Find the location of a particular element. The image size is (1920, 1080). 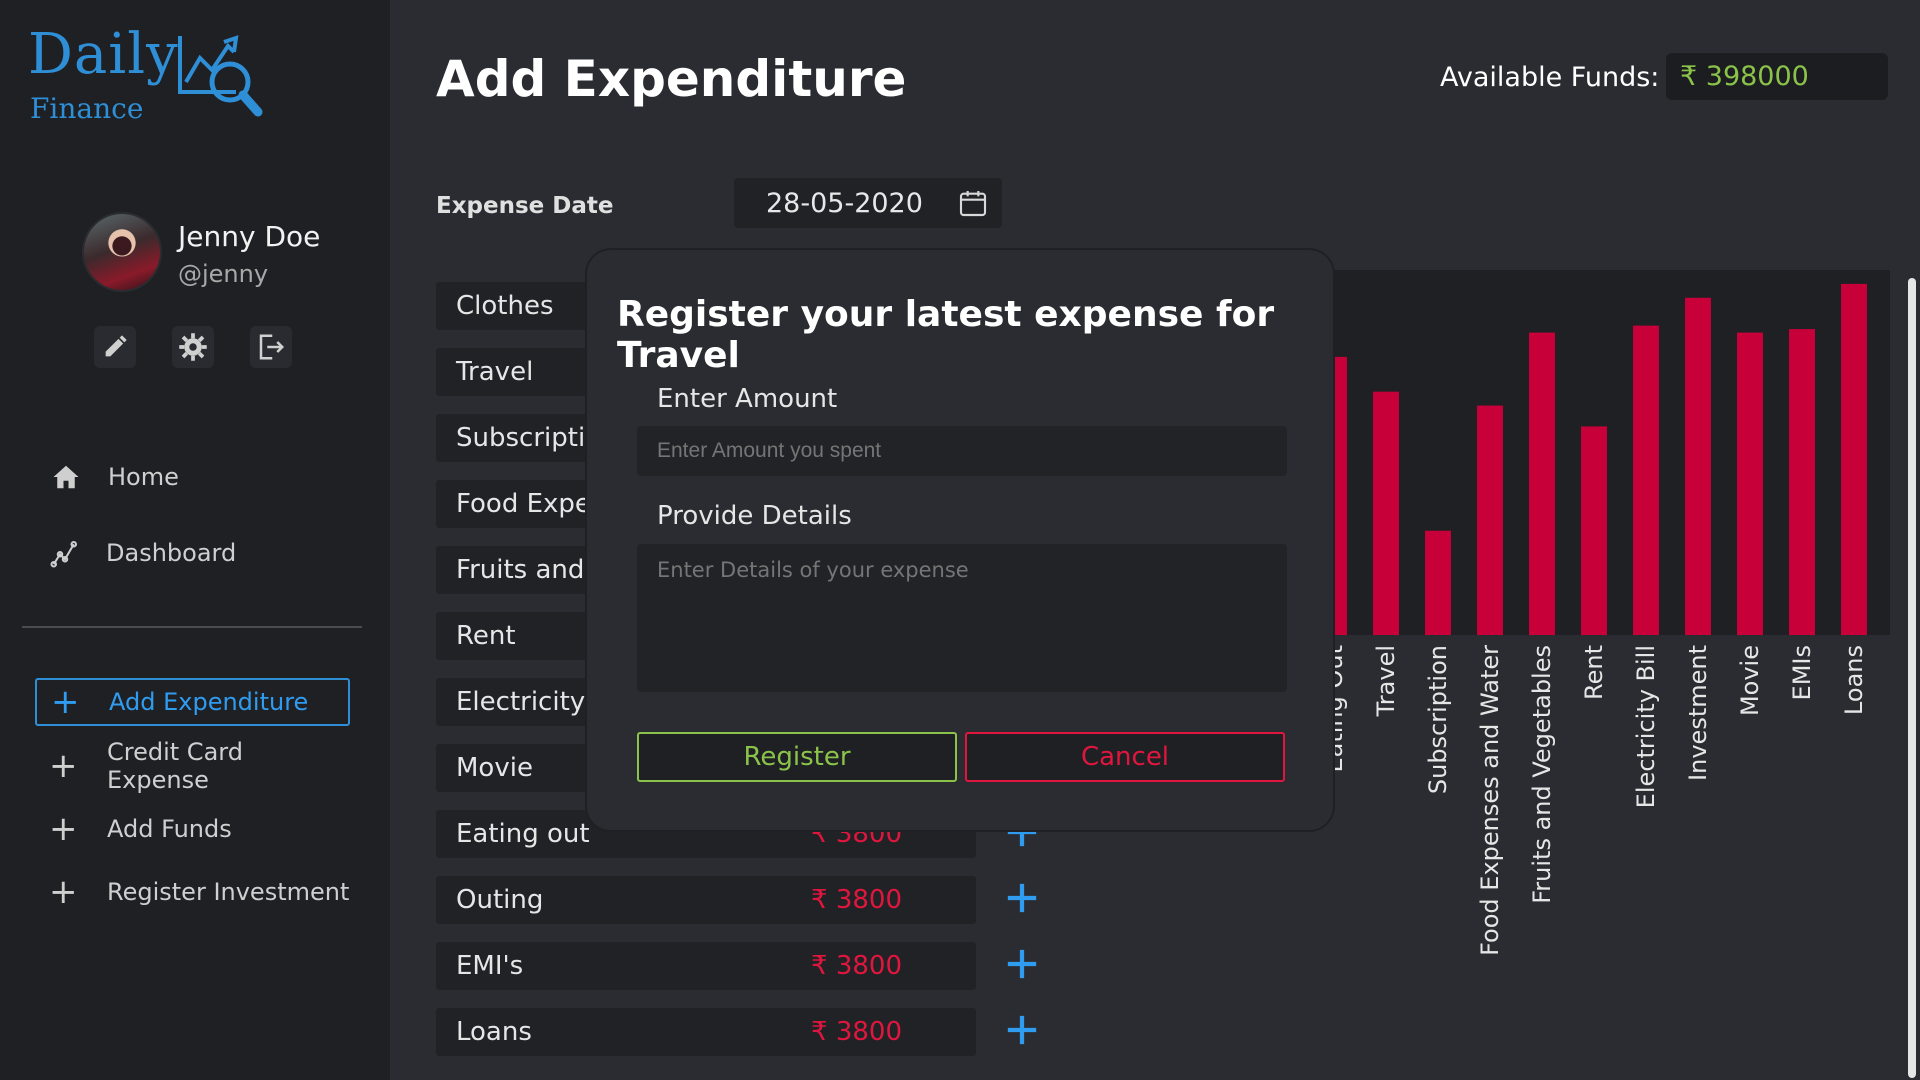

category-row-emis: EMI's ₹ 3800 is located at coordinates (706, 966).